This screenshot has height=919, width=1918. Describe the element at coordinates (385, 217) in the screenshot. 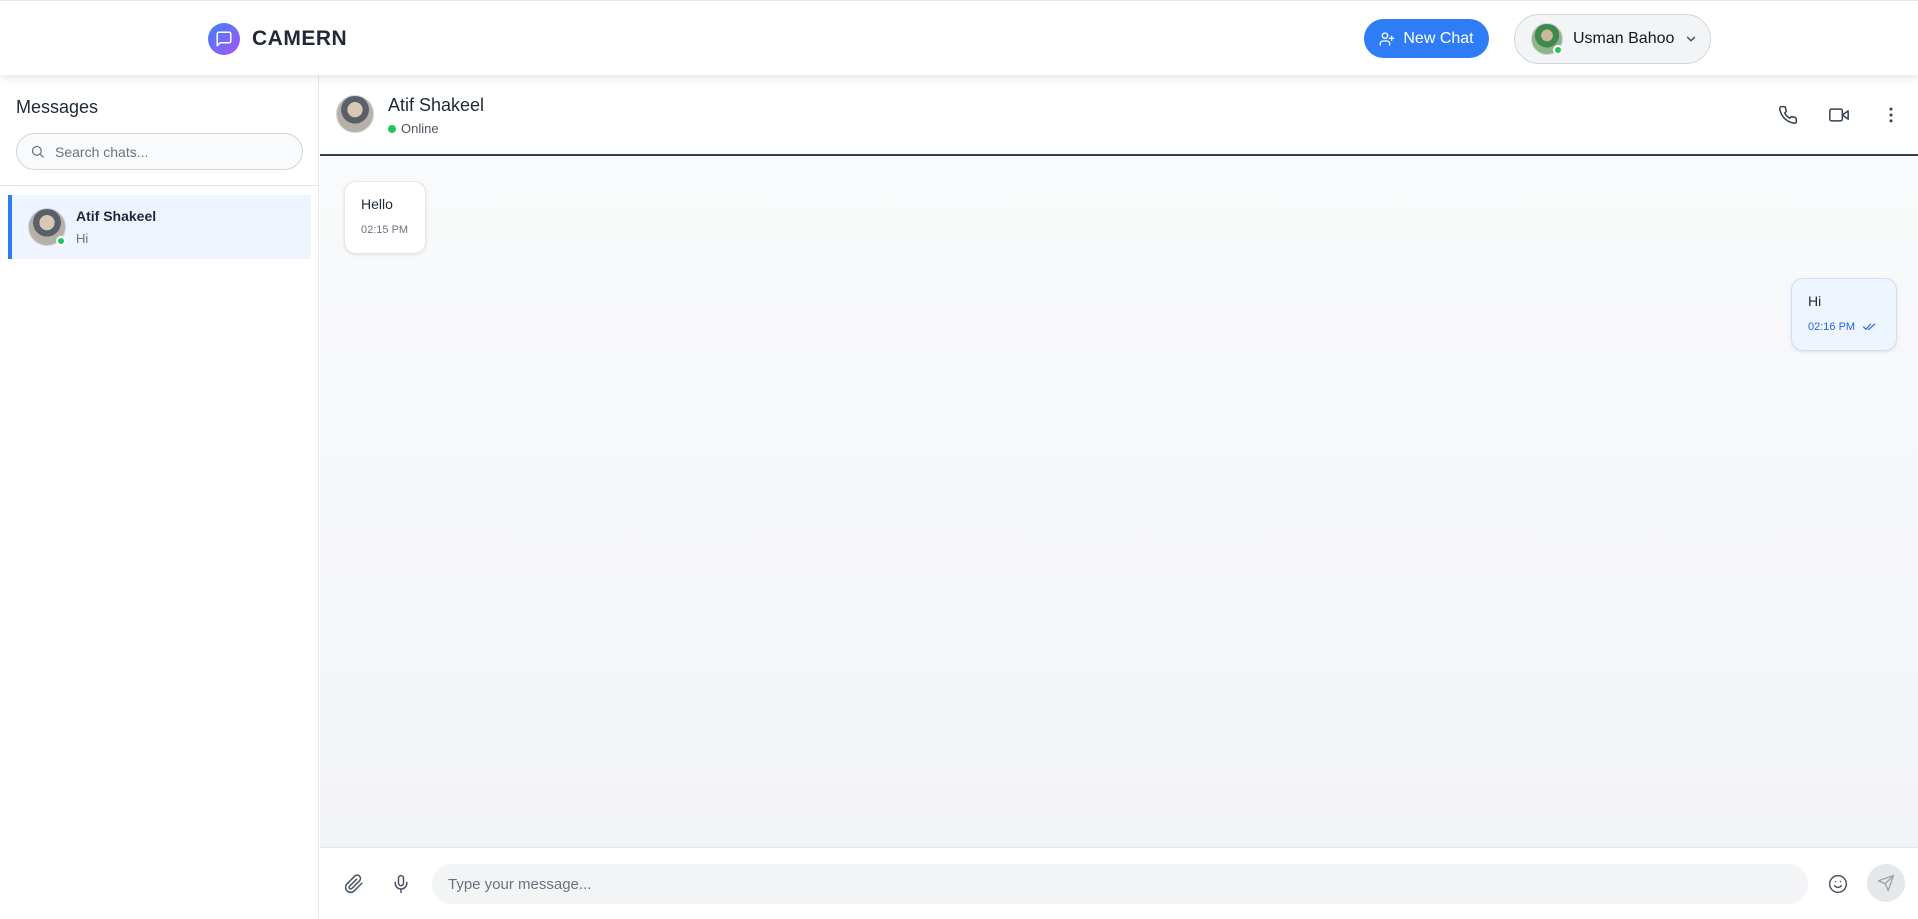

I see `message-bubble-incoming: Hello 02:15 PM` at that location.